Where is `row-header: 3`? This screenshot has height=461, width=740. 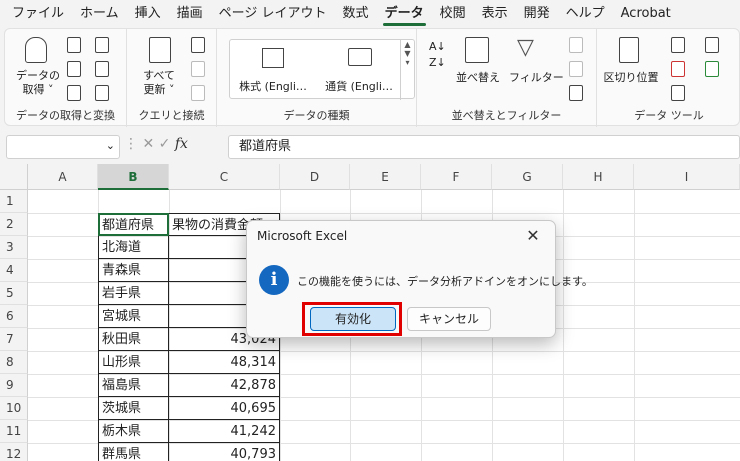
row-header: 3 is located at coordinates (14, 247).